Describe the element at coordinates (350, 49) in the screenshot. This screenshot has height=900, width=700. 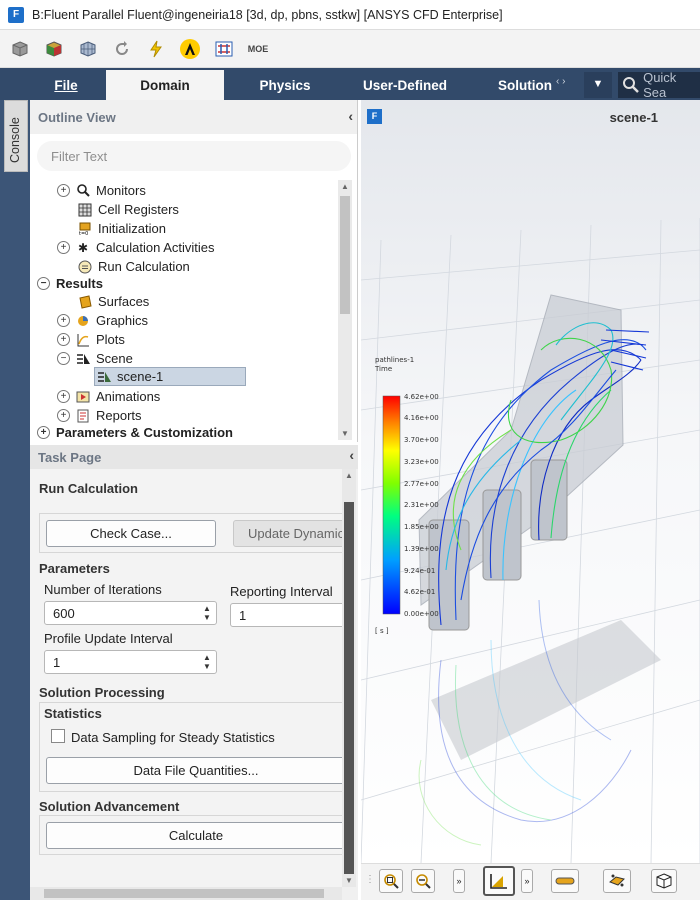
I see `main-toolbar: MOE` at that location.